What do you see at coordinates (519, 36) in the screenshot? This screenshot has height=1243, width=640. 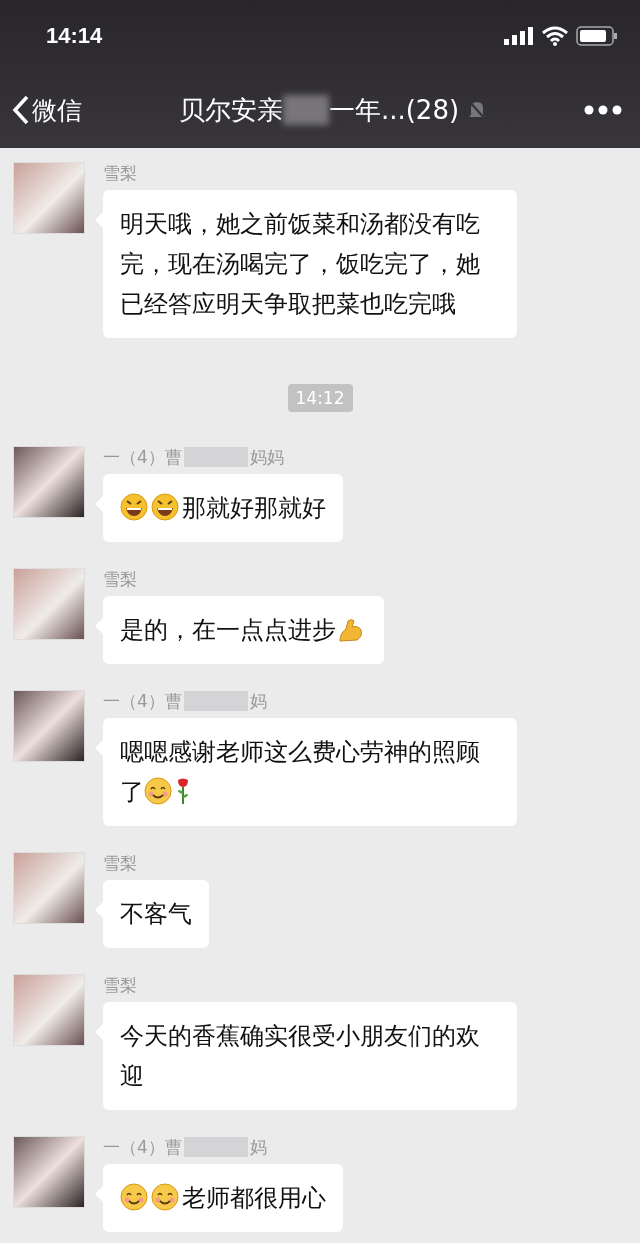 I see `signal-icon` at bounding box center [519, 36].